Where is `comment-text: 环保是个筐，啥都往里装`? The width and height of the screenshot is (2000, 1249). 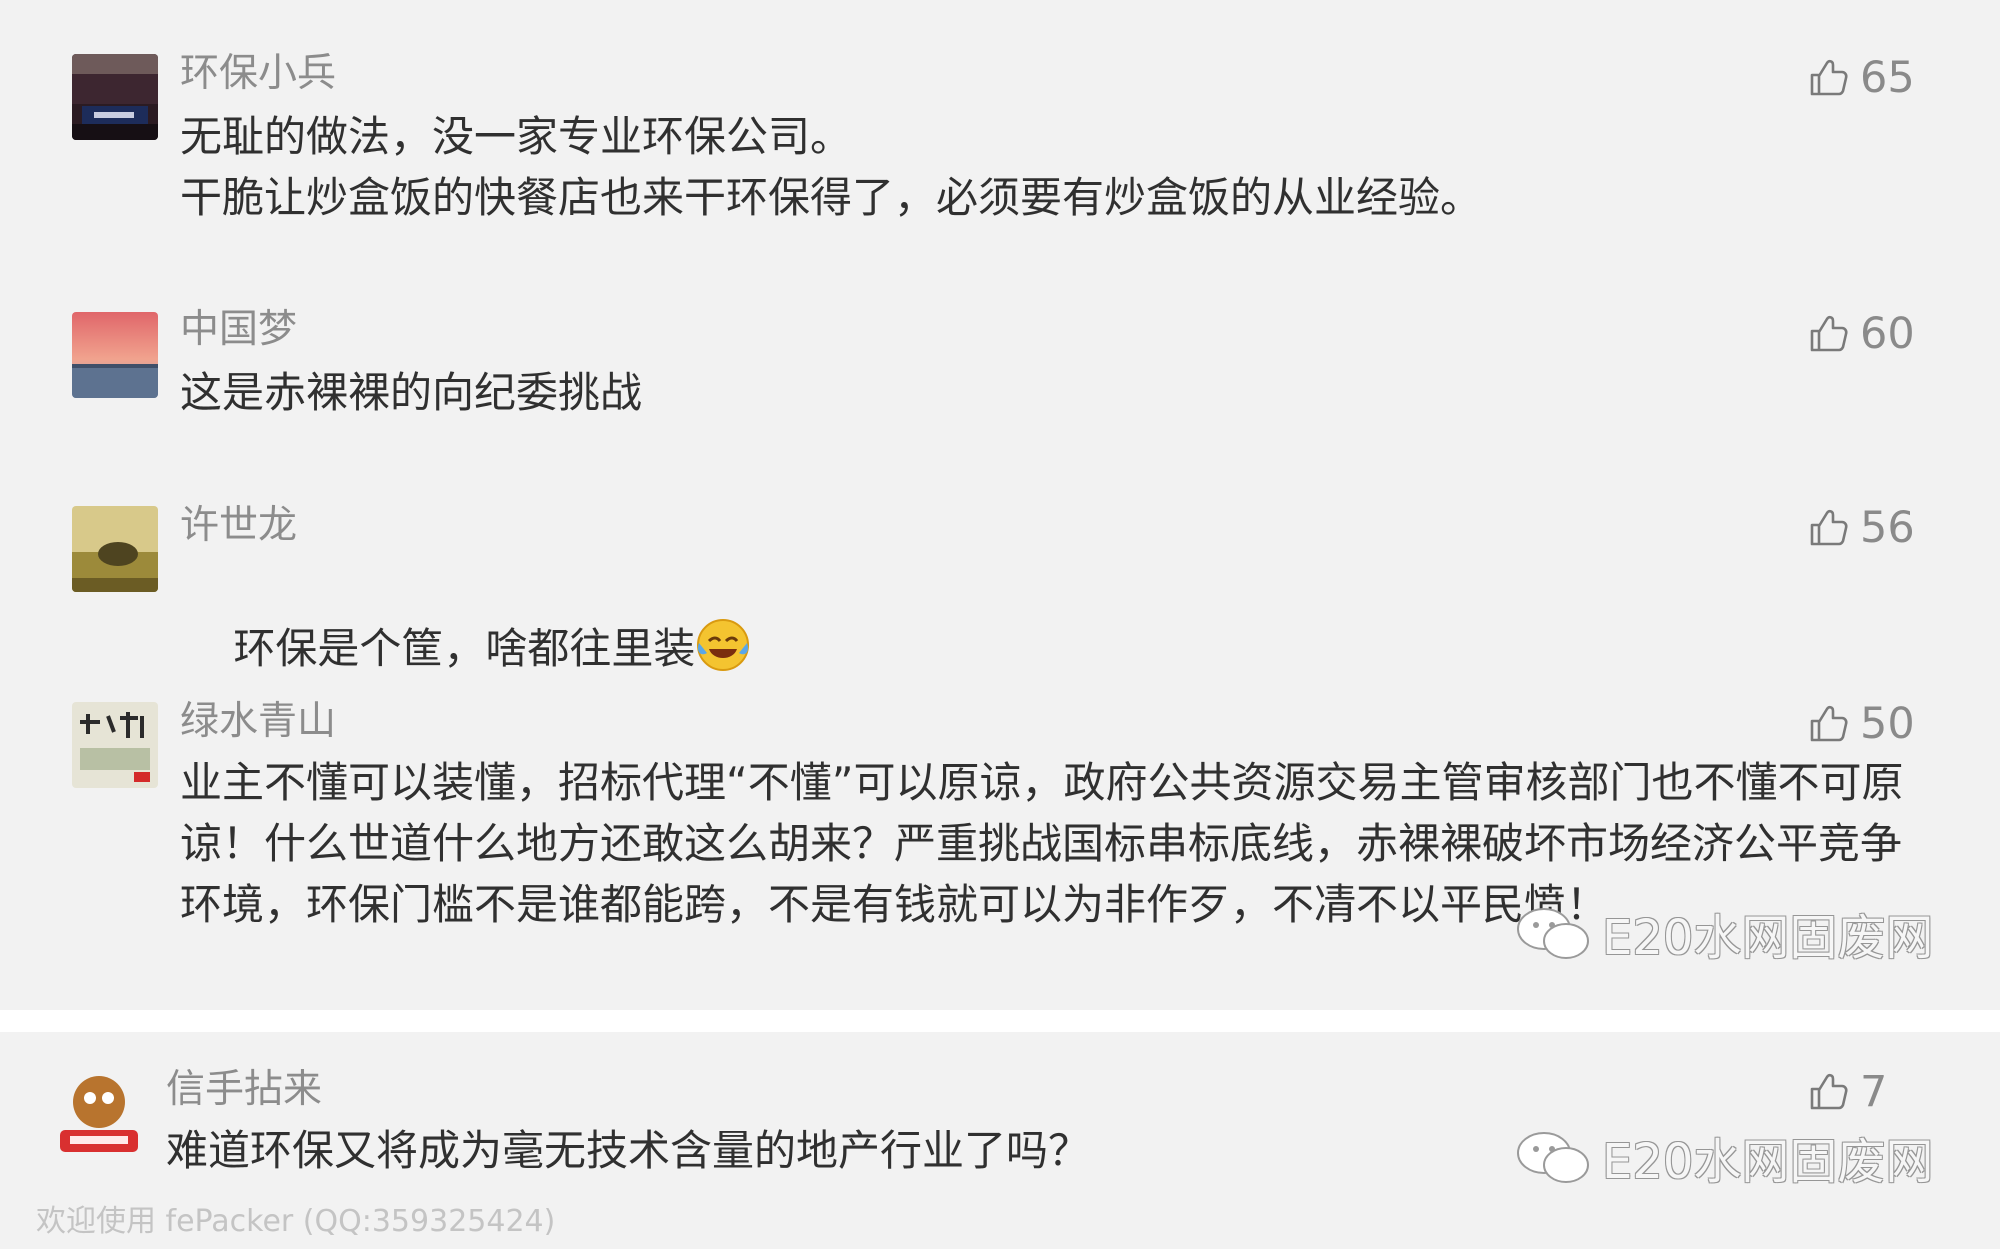 comment-text: 环保是个筐，啥都往里装 is located at coordinates (1050, 648).